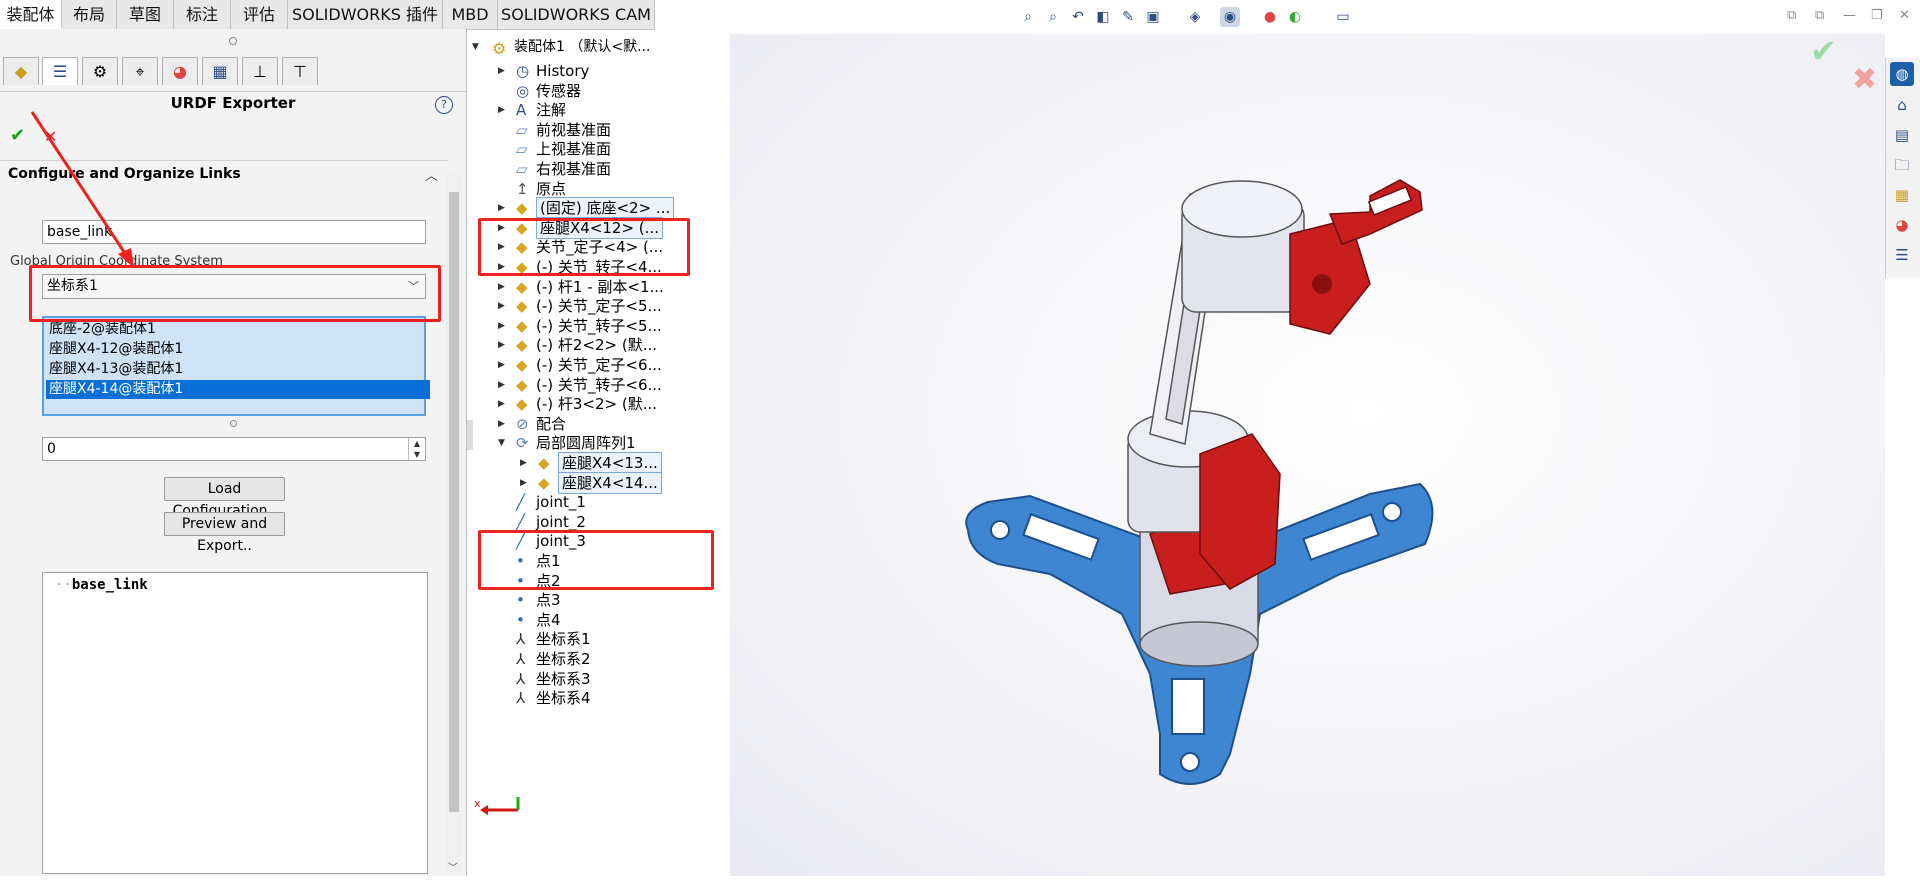 This screenshot has height=880, width=1920. I want to click on solidworks-resources-icon: ◍, so click(1902, 74).